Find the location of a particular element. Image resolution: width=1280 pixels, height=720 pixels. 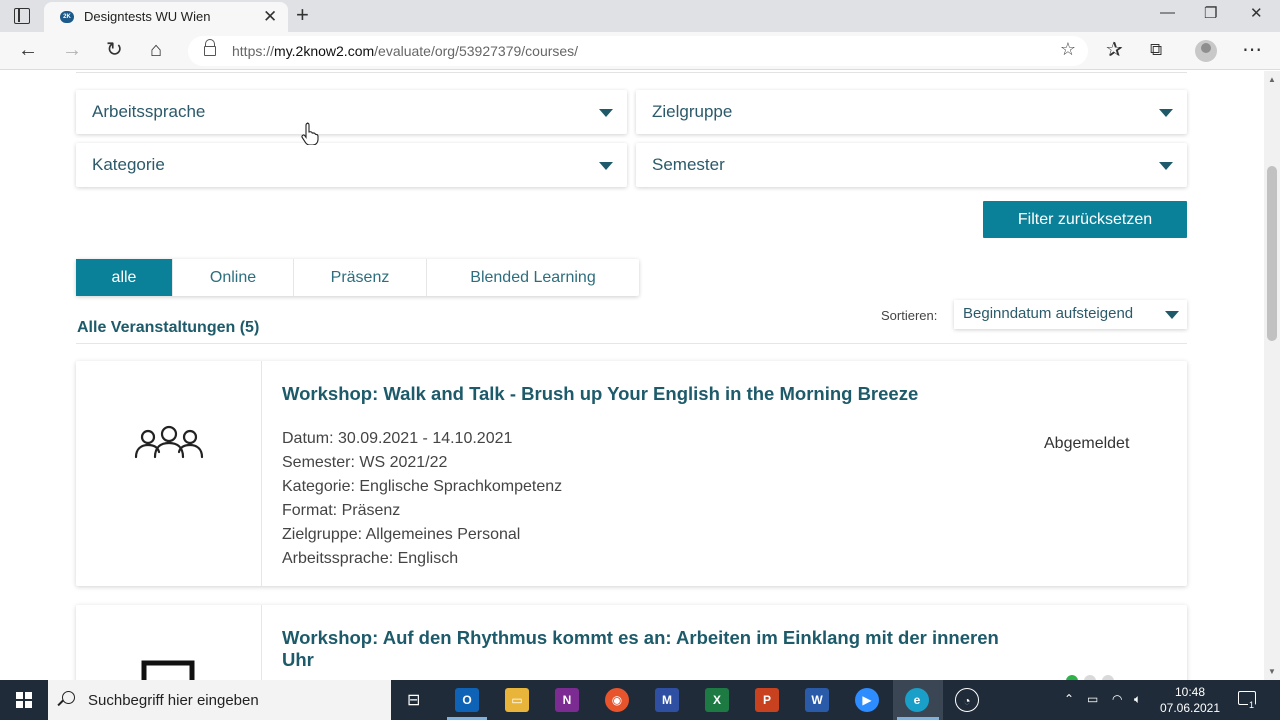

tray-chevron-up-icon: ⌃ is located at coordinates (1069, 699).